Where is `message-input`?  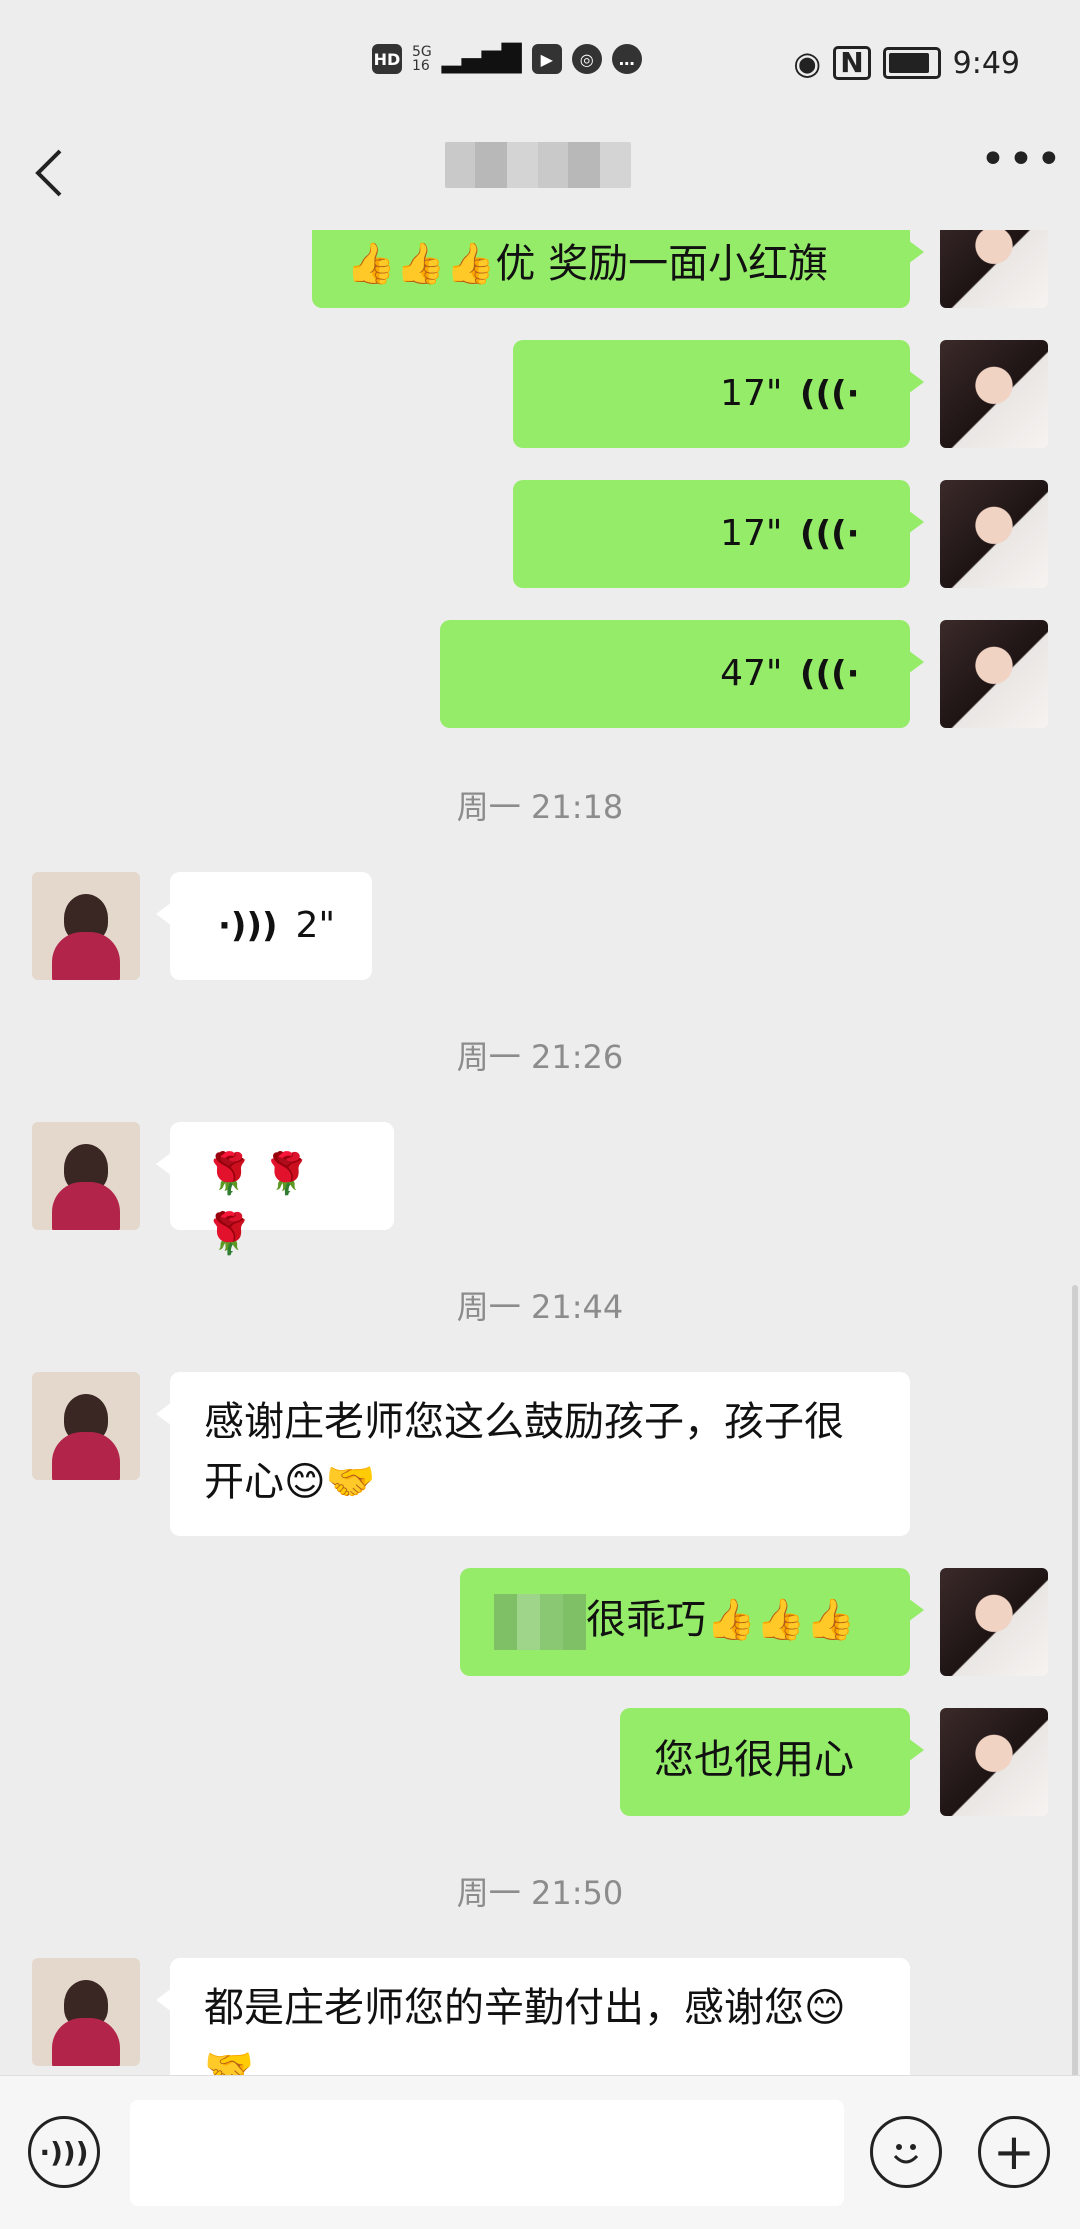
message-input is located at coordinates (487, 2153).